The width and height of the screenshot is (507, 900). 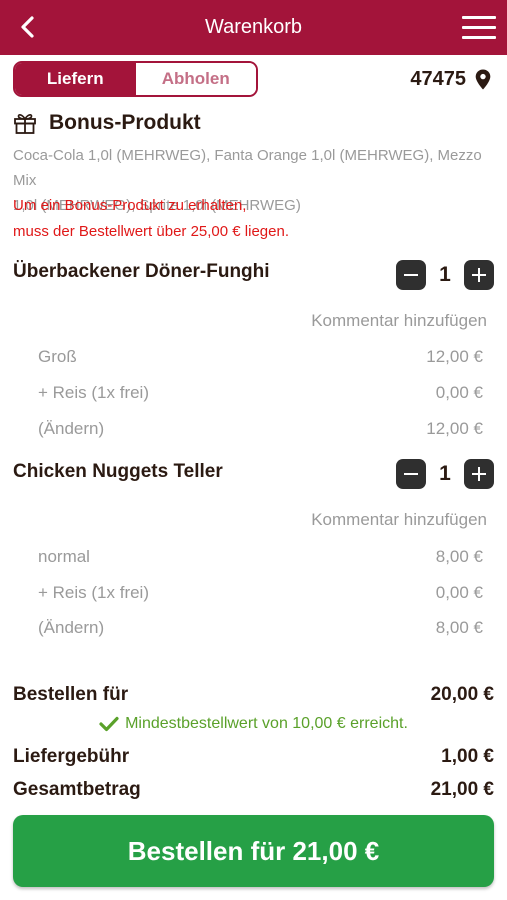 I want to click on tab-pickup: Abholen, so click(x=195, y=79).